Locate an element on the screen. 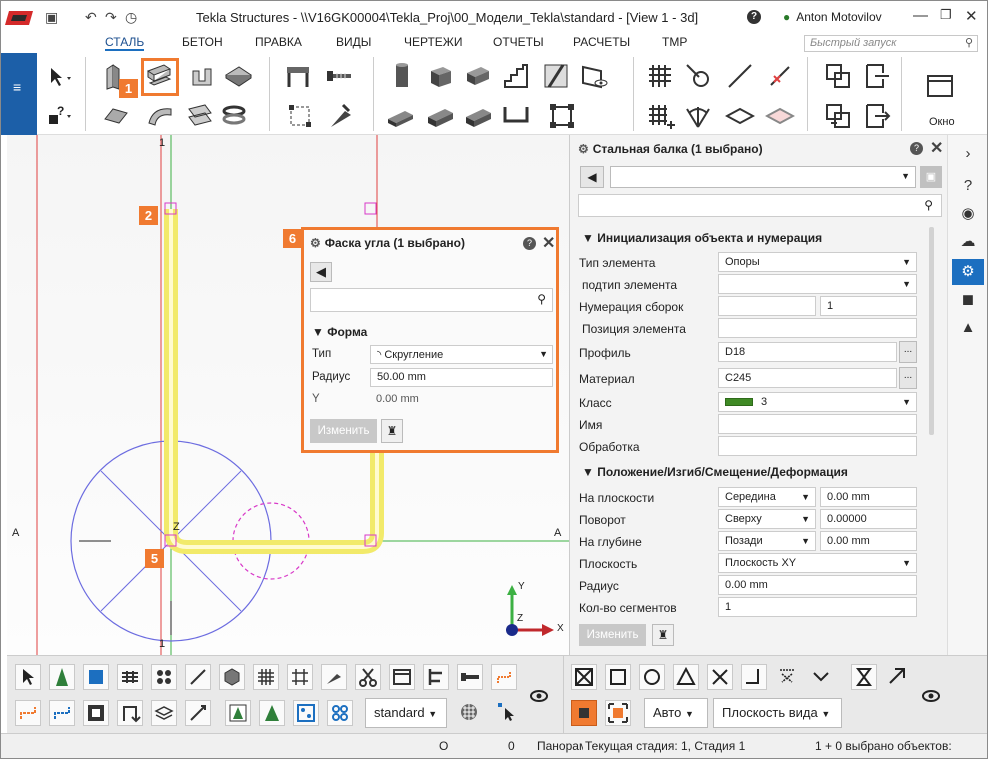 The image size is (988, 759). panel-icon is located at coordinates (478, 116).